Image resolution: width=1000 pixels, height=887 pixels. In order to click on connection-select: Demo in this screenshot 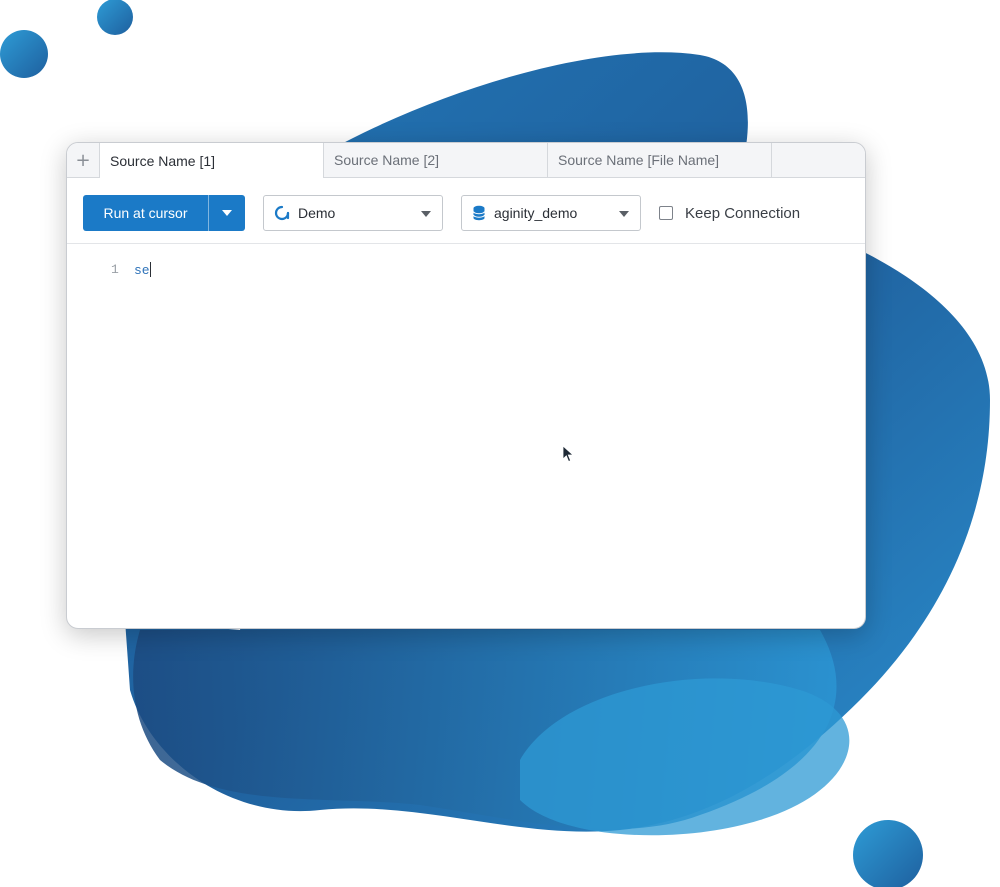, I will do `click(353, 213)`.